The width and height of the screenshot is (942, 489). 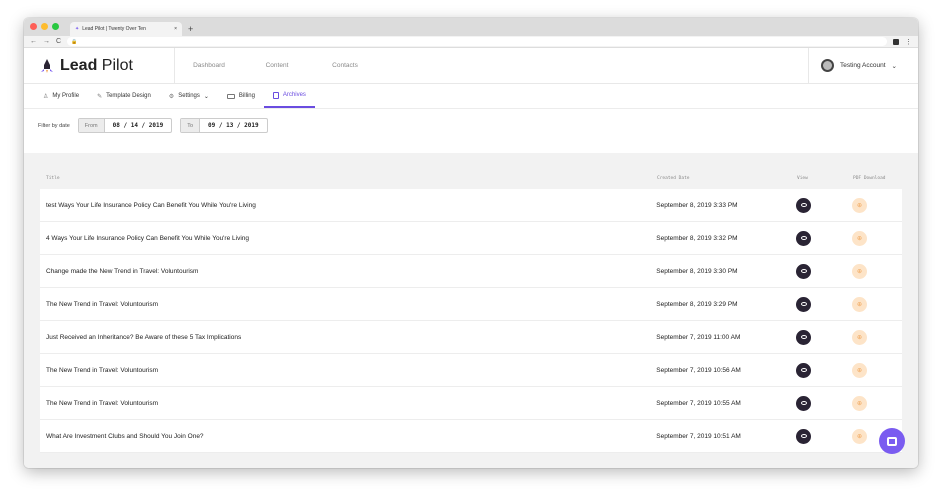 I want to click on url-input: 🔒, so click(x=477, y=41).